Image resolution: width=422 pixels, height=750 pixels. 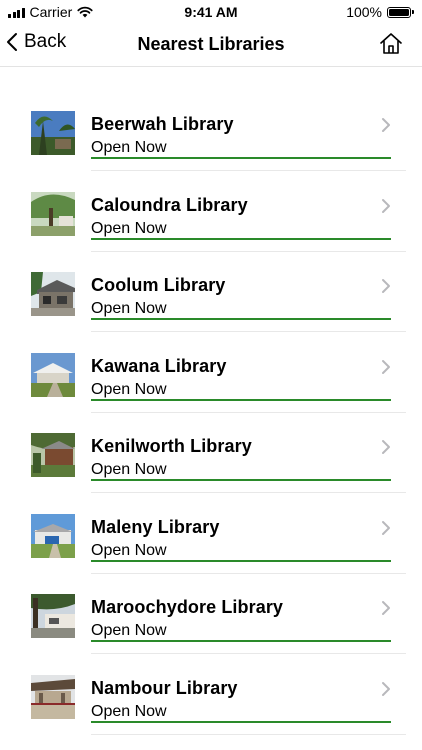 What do you see at coordinates (211, 621) in the screenshot?
I see `list-item: Maroochydore Library Open Now` at bounding box center [211, 621].